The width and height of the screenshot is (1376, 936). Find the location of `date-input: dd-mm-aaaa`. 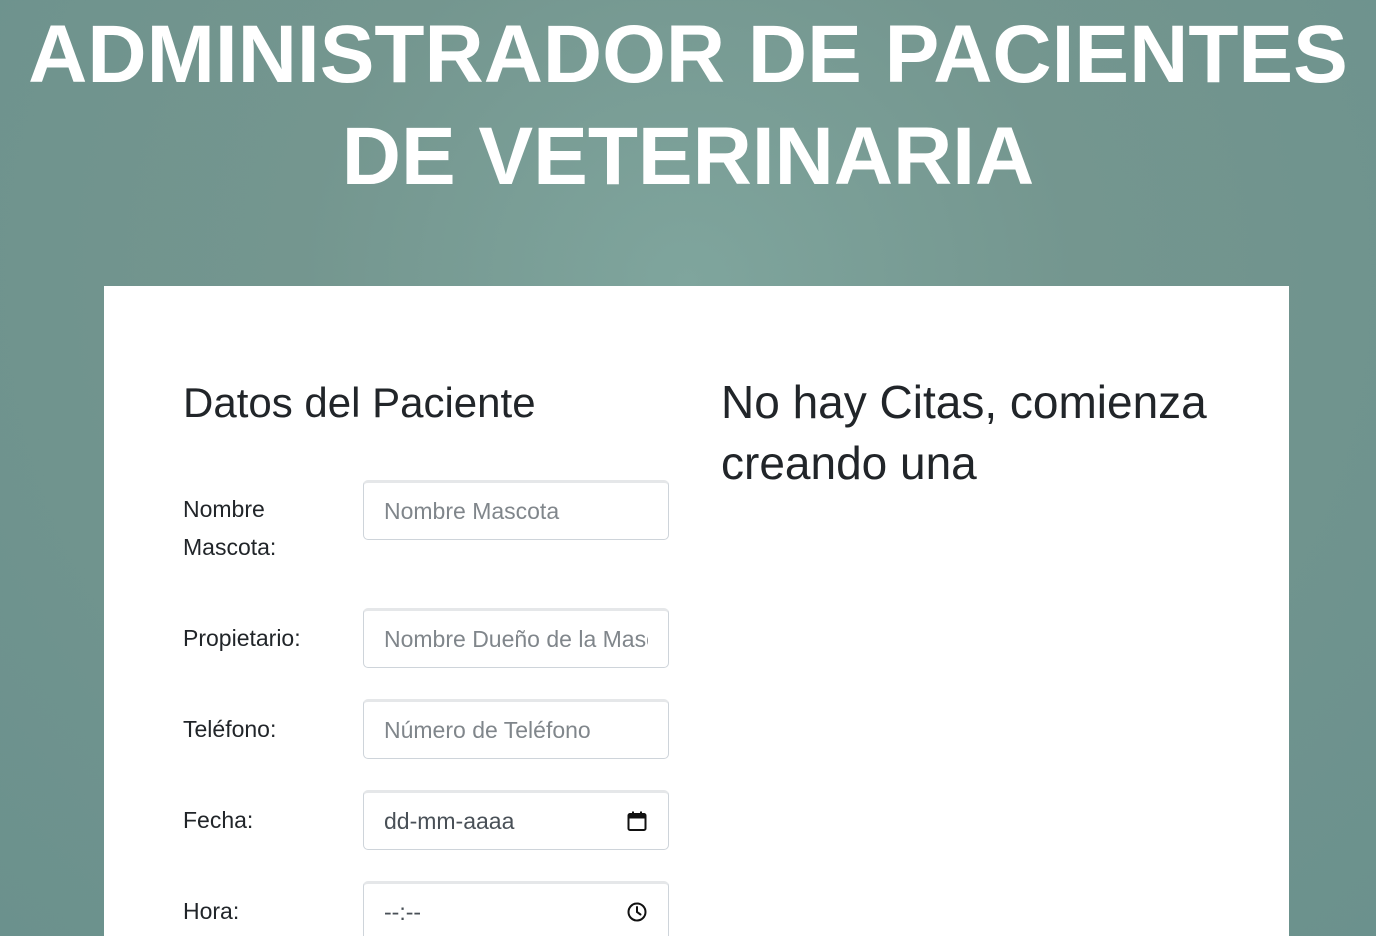

date-input: dd-mm-aaaa is located at coordinates (516, 820).